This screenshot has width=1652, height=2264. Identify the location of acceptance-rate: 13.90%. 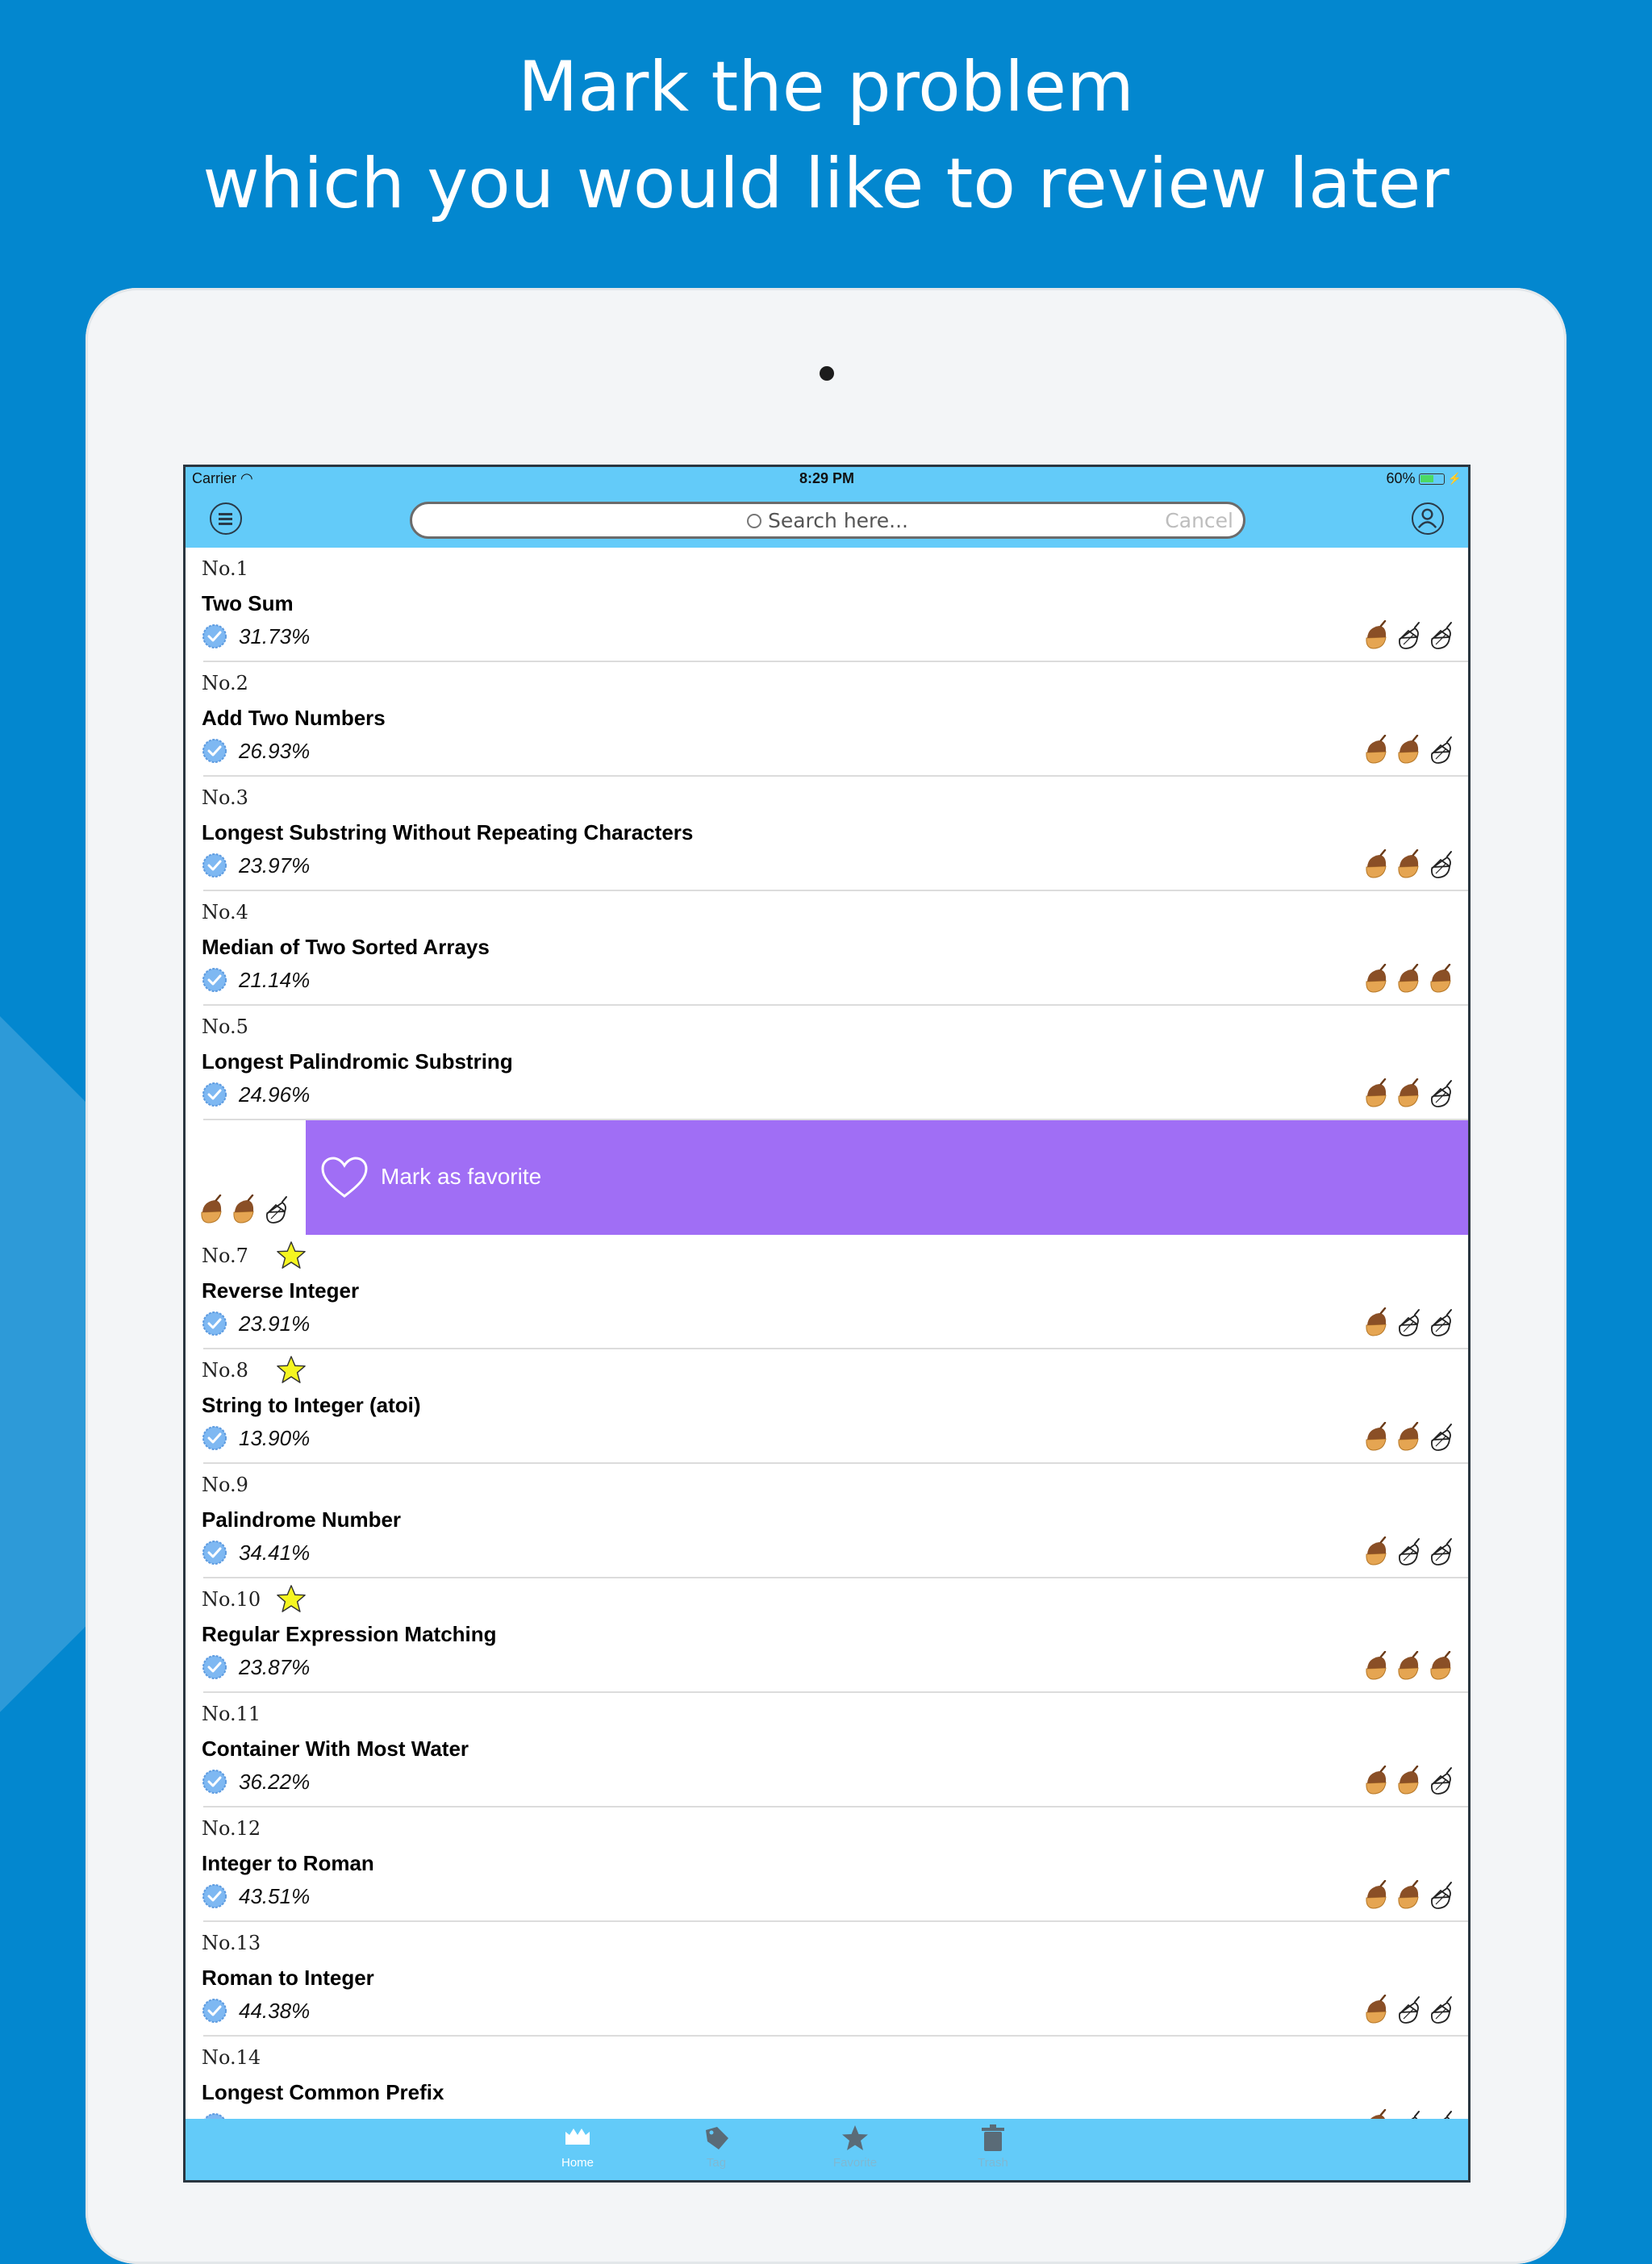
(275, 1438).